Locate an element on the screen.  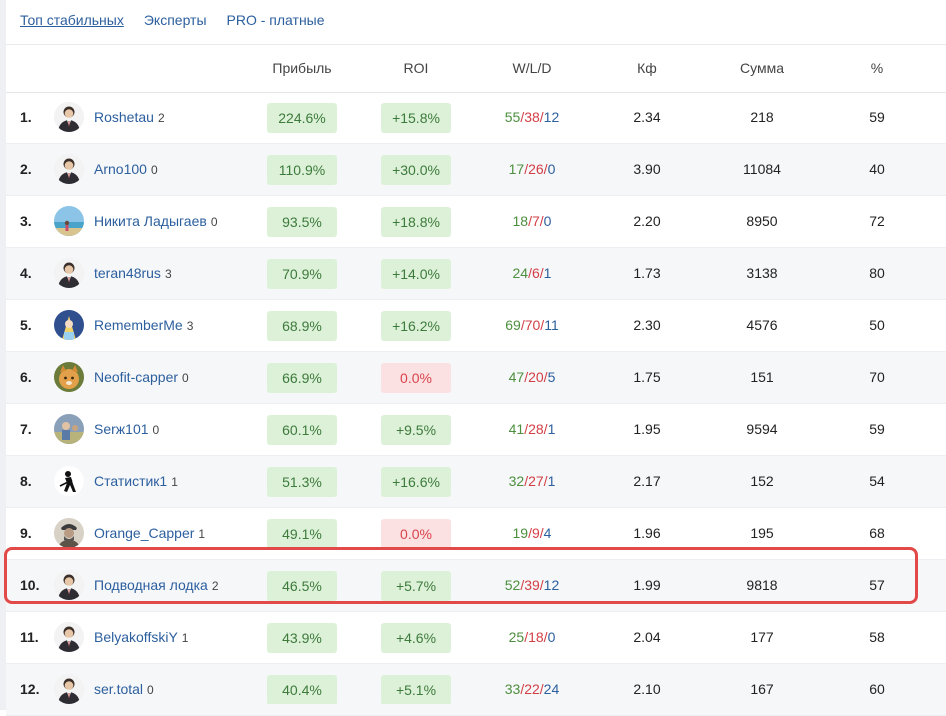
rank-number: 3. is located at coordinates (26, 221).